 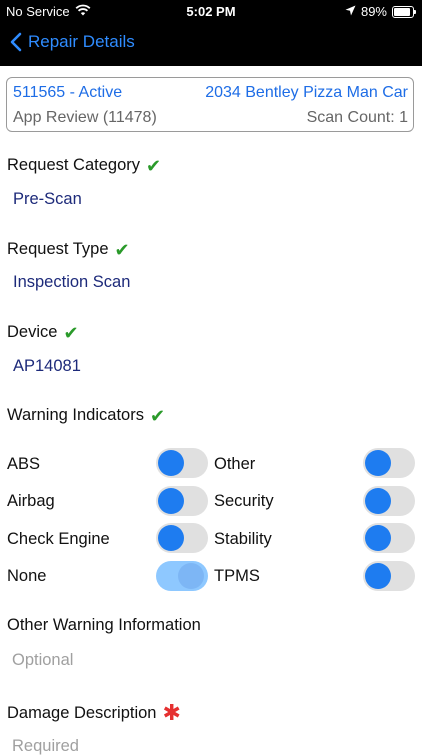 I want to click on request-category-value: Pre-Scan, so click(x=47, y=199).